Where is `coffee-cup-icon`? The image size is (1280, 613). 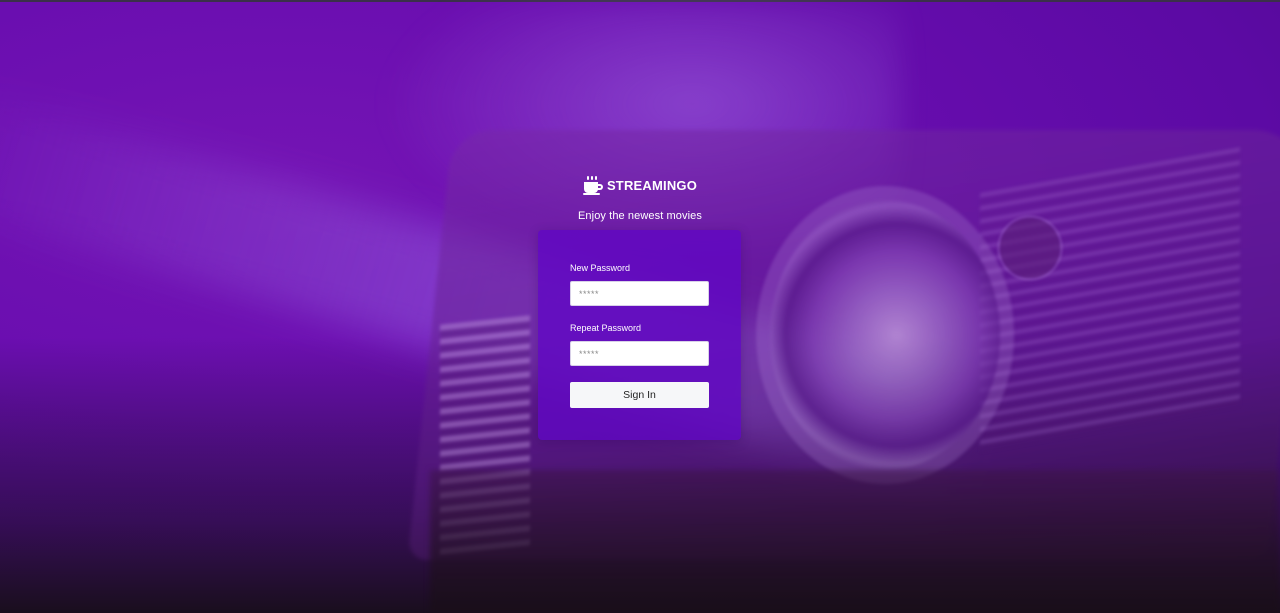
coffee-cup-icon is located at coordinates (592, 185).